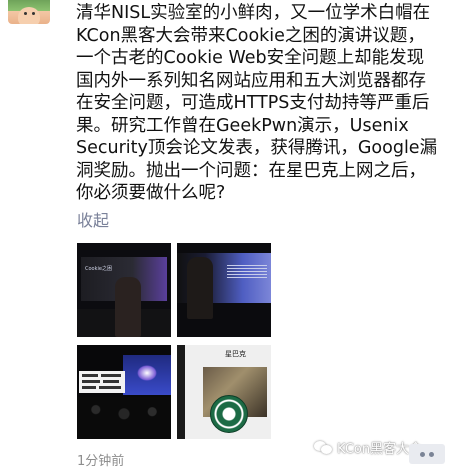 Image resolution: width=449 pixels, height=469 pixels. What do you see at coordinates (235, 354) in the screenshot?
I see `slide-title: 星巴克` at bounding box center [235, 354].